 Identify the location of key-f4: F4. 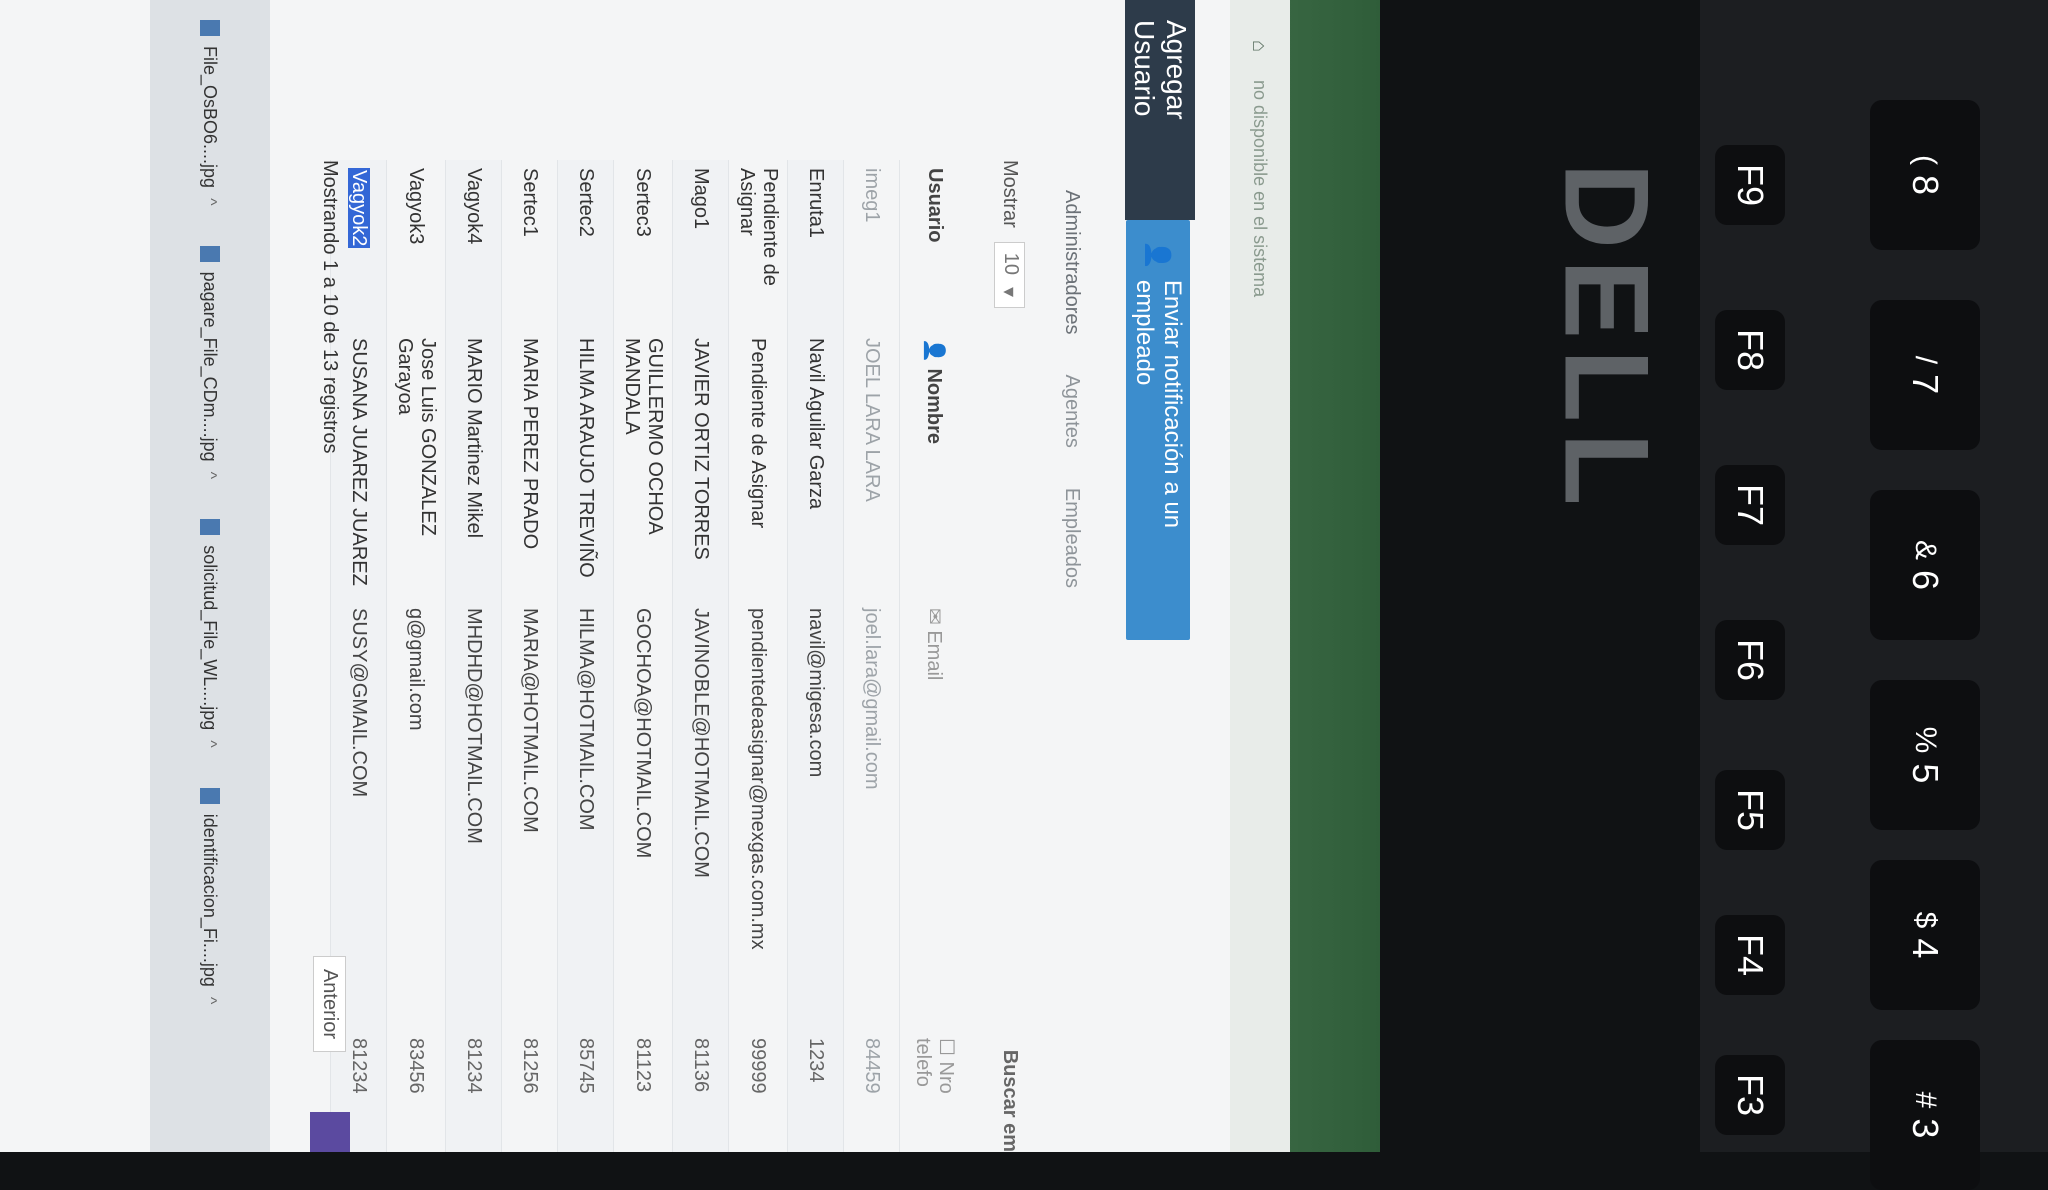
(1750, 955).